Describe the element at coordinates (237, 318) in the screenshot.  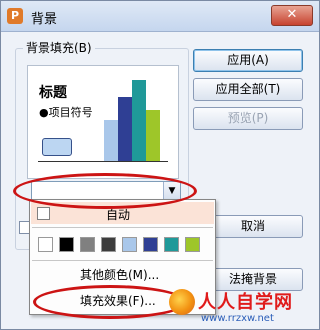
I see `watermark-url: www.rrzxw.net` at that location.